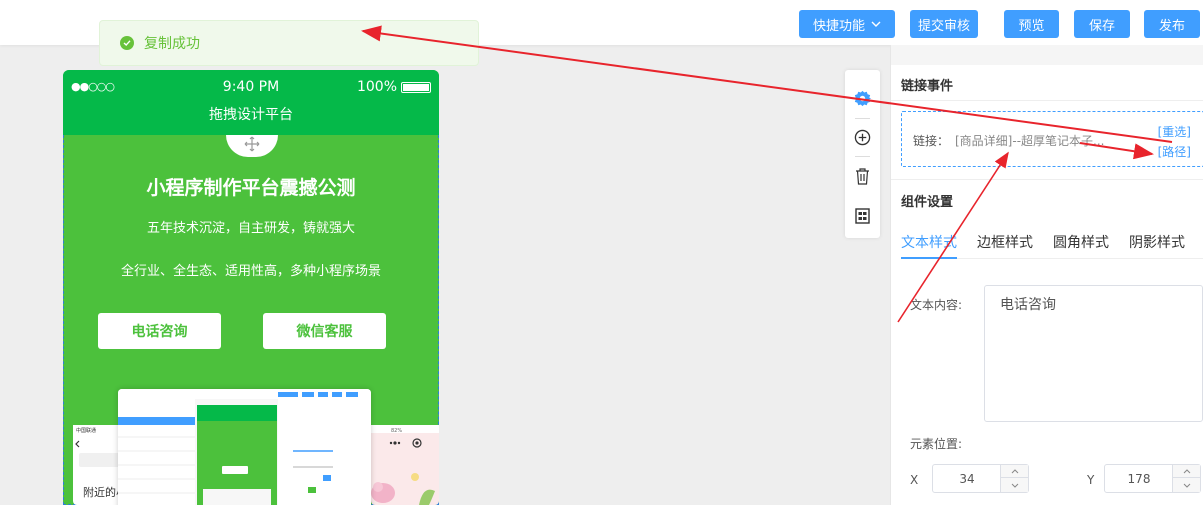 This screenshot has width=1203, height=505. I want to click on y-position-stepper: 178, so click(1152, 478).